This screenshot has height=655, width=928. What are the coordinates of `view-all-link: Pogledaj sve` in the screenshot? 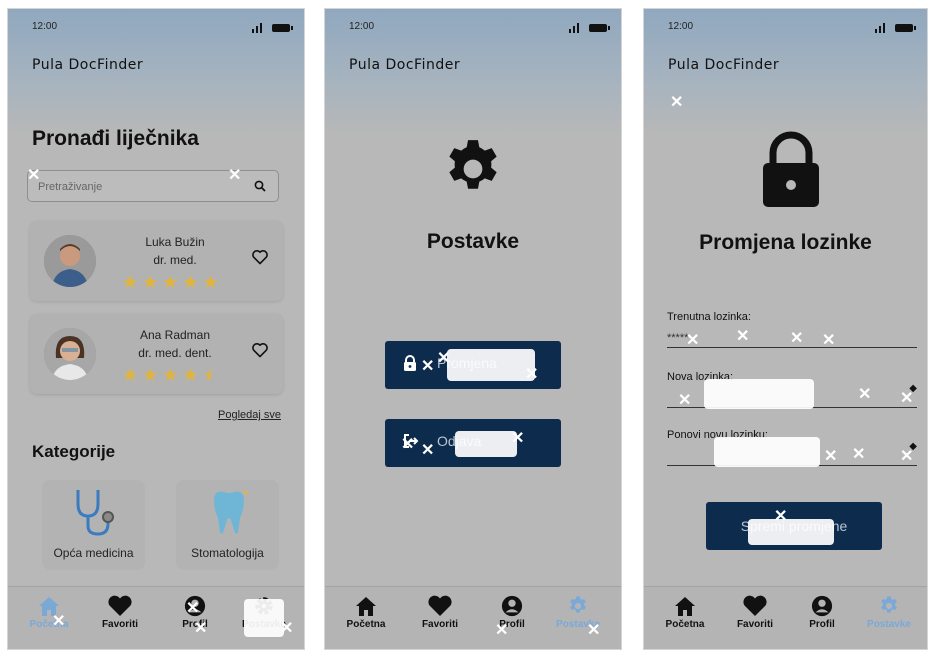 It's located at (249, 415).